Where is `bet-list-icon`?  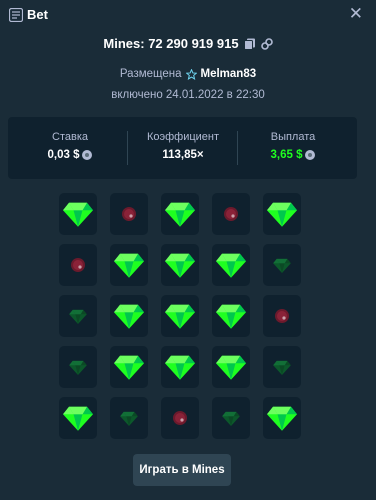
bet-list-icon is located at coordinates (16, 15).